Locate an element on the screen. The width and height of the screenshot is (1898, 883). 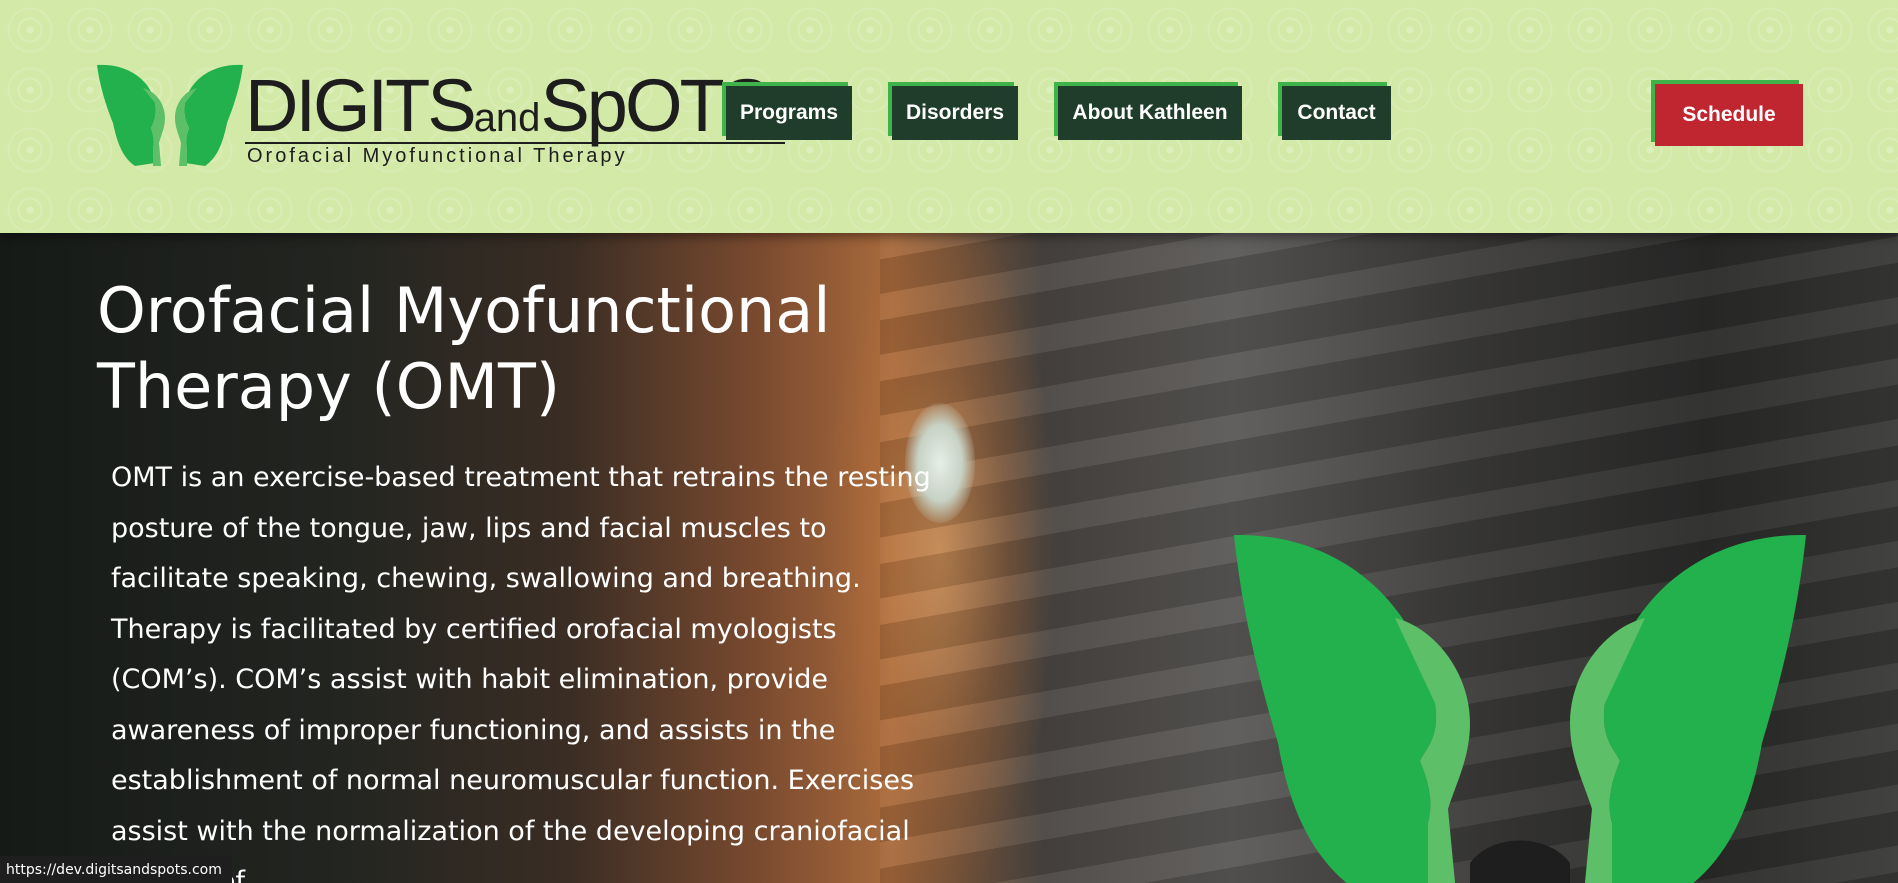
nav-disorders-button: Disorders is located at coordinates (955, 113).